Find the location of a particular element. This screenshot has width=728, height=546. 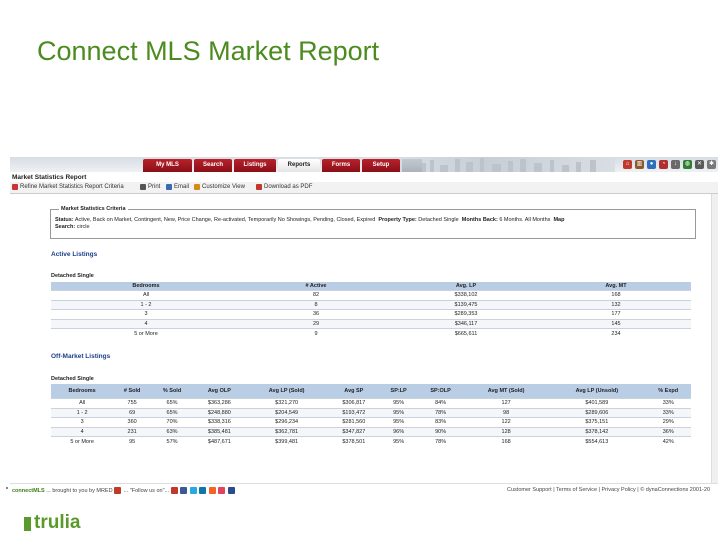

col-avg-lp-sold: Avg LP (Sold) is located at coordinates (286, 391).